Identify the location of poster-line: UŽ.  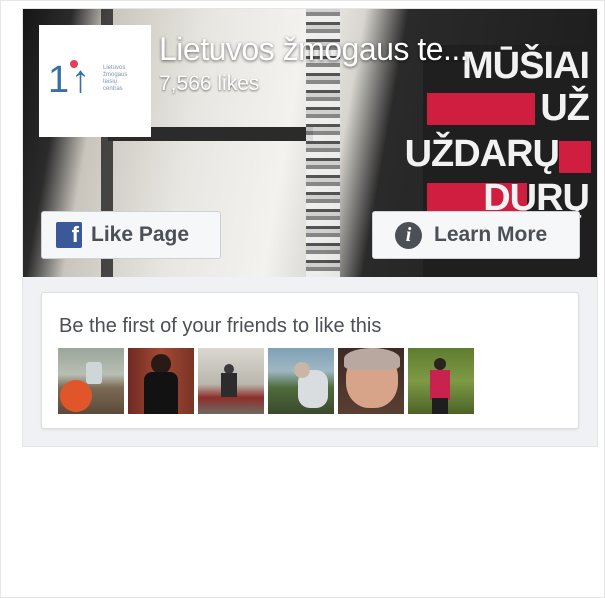
(565, 108).